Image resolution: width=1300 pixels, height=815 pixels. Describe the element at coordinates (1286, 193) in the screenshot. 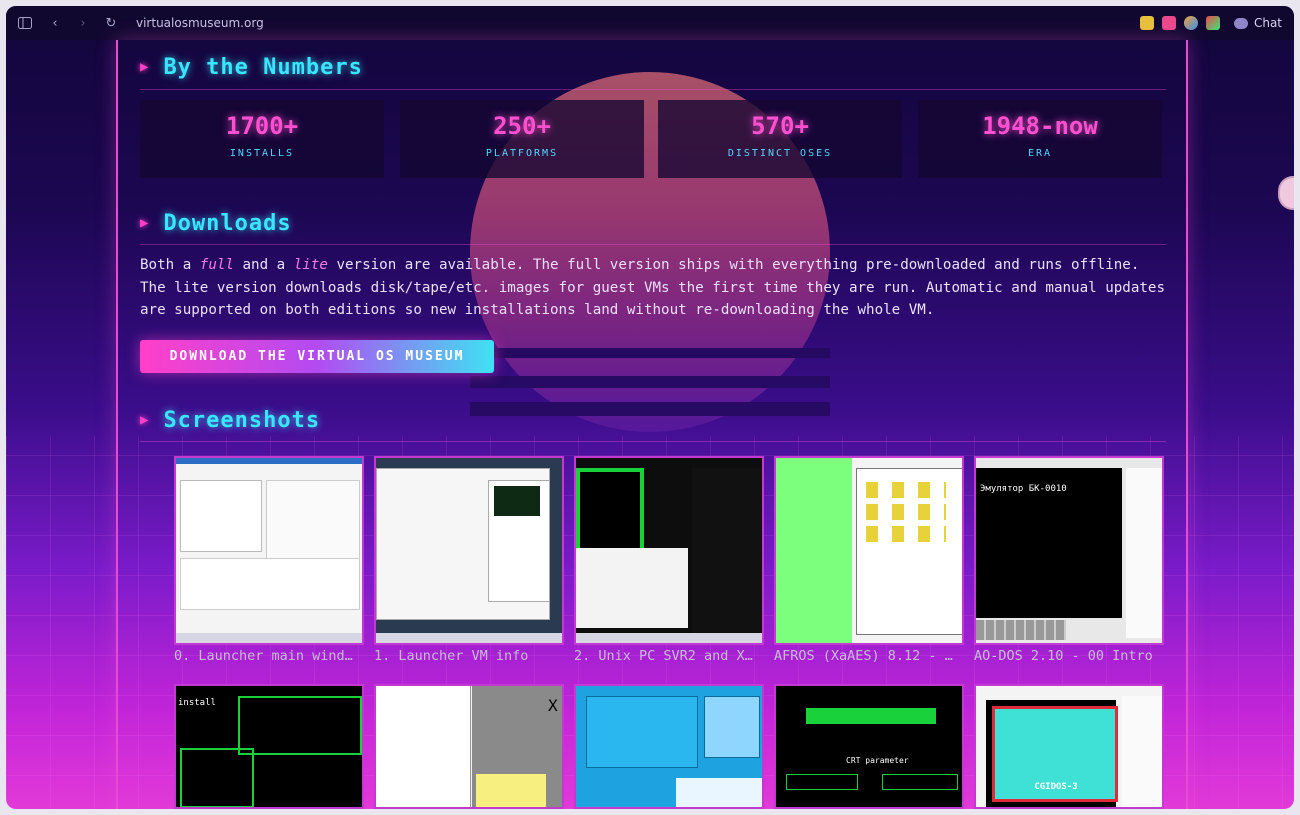

I see `side-avatar` at that location.